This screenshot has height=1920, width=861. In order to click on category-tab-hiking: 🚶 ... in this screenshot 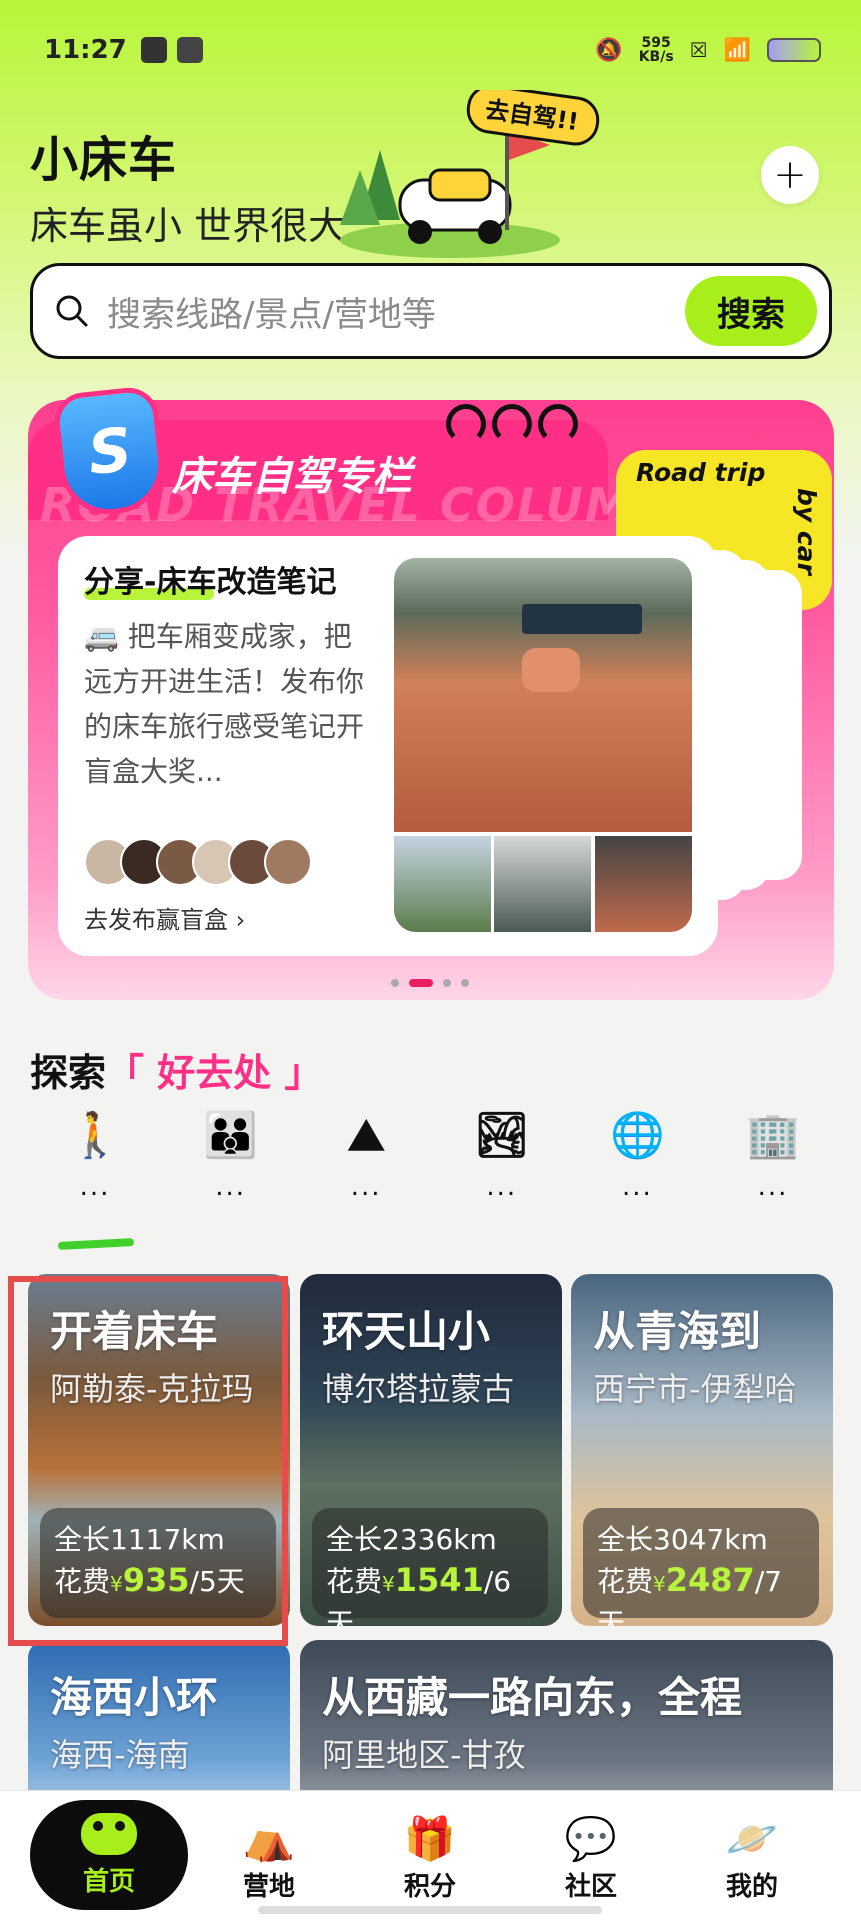, I will do `click(95, 1163)`.